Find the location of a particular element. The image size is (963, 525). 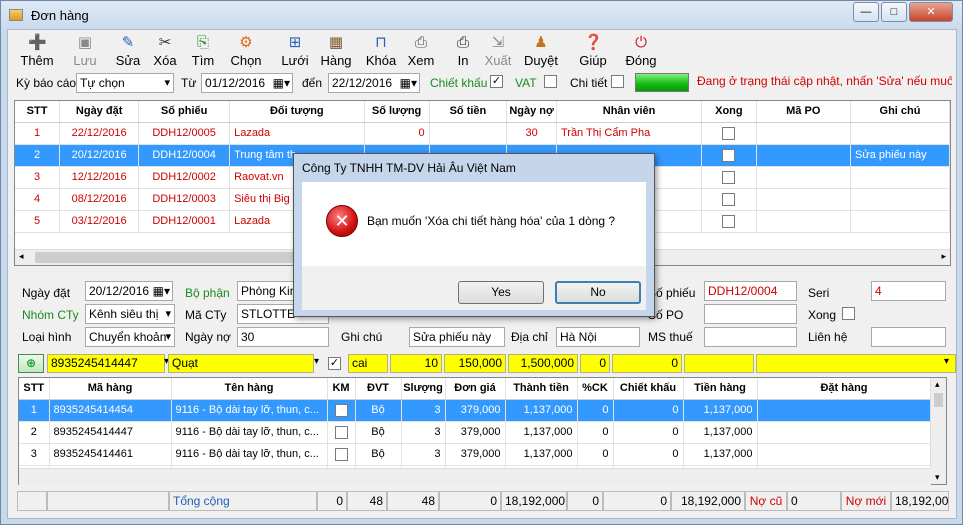

scroll-left-icon: ◂ is located at coordinates (21, 256).